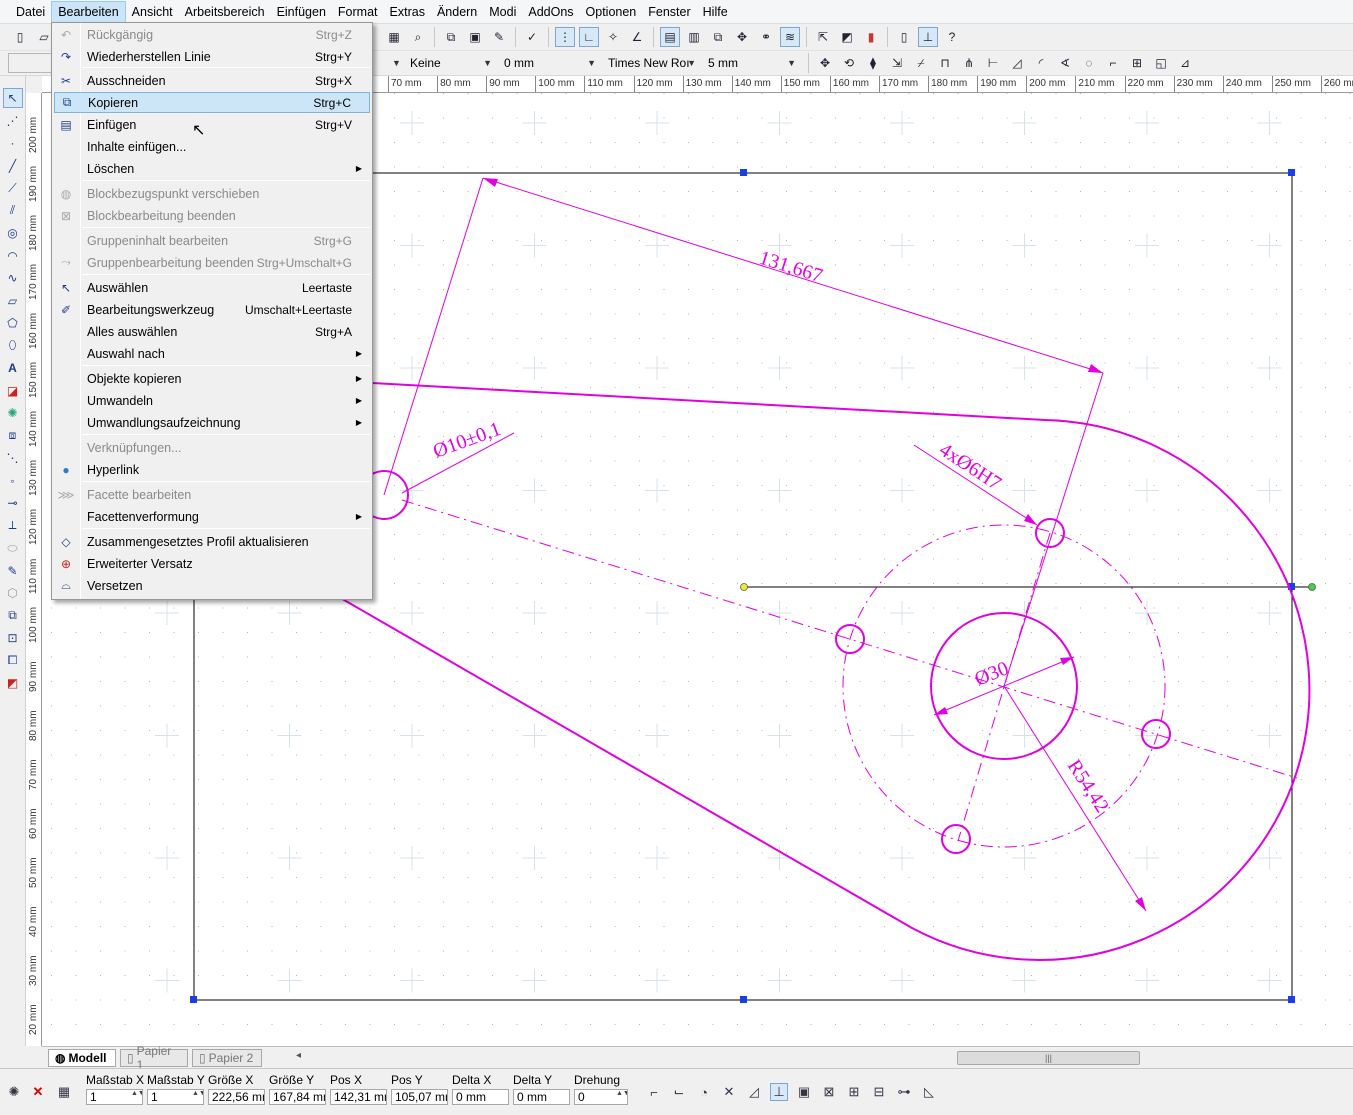  What do you see at coordinates (301, 12) in the screenshot?
I see `menu-4: Einfügen` at bounding box center [301, 12].